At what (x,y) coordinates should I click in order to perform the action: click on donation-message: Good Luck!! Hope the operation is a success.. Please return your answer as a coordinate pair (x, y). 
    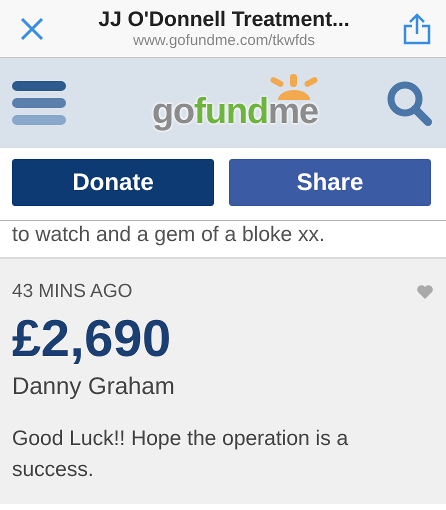
    Looking at the image, I should click on (181, 454).